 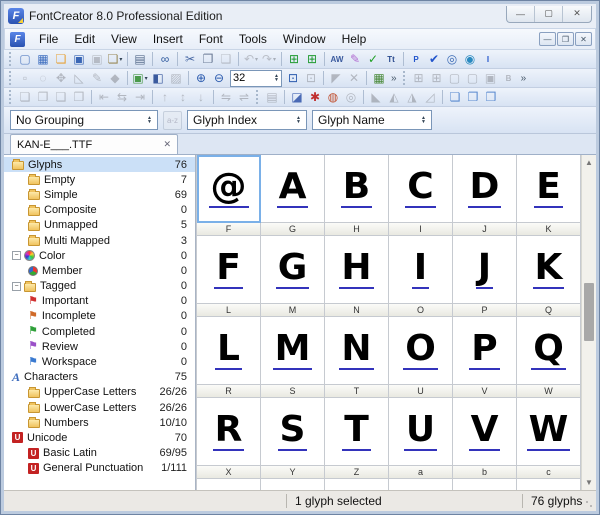 What do you see at coordinates (115, 78) in the screenshot?
I see `fill-tool-icon: ◆` at bounding box center [115, 78].